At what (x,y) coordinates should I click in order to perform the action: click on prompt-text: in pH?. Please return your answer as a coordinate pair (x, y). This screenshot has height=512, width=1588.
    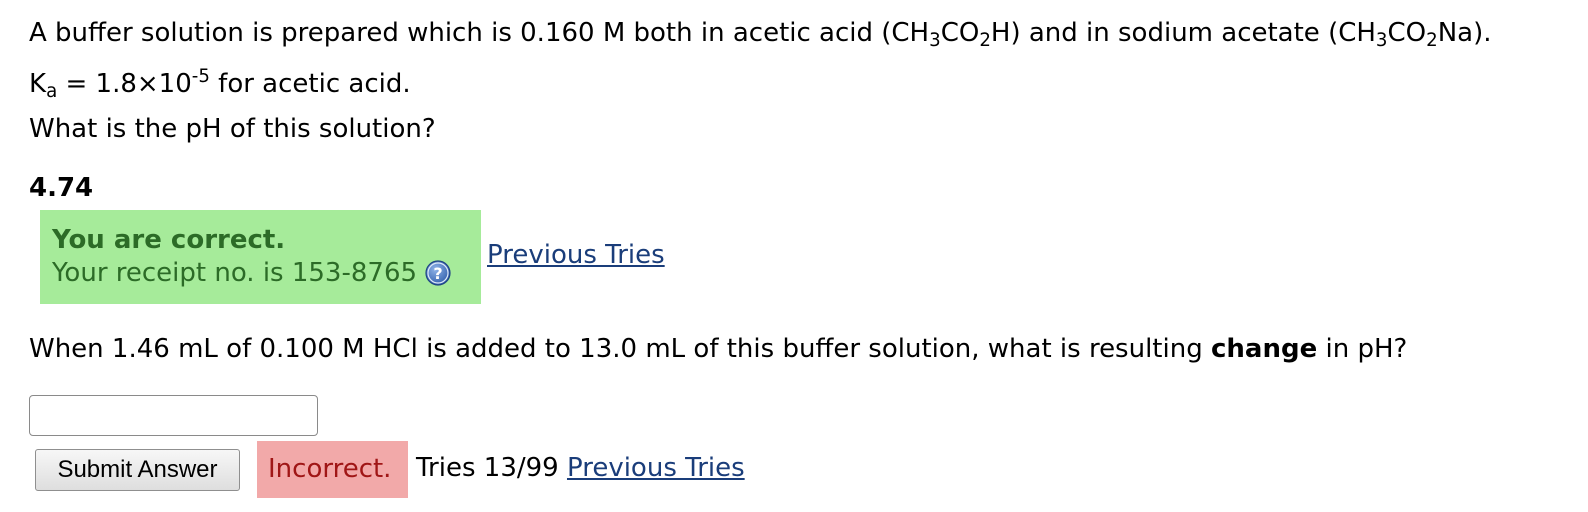
    Looking at the image, I should click on (1362, 349).